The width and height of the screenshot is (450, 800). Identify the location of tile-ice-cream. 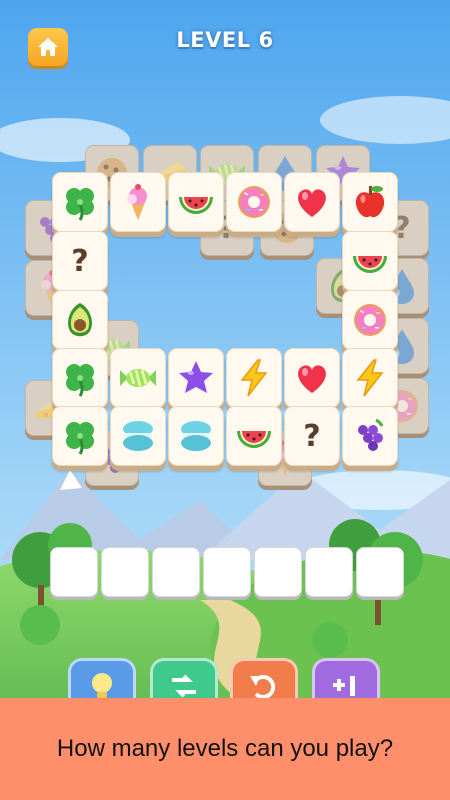
(138, 202).